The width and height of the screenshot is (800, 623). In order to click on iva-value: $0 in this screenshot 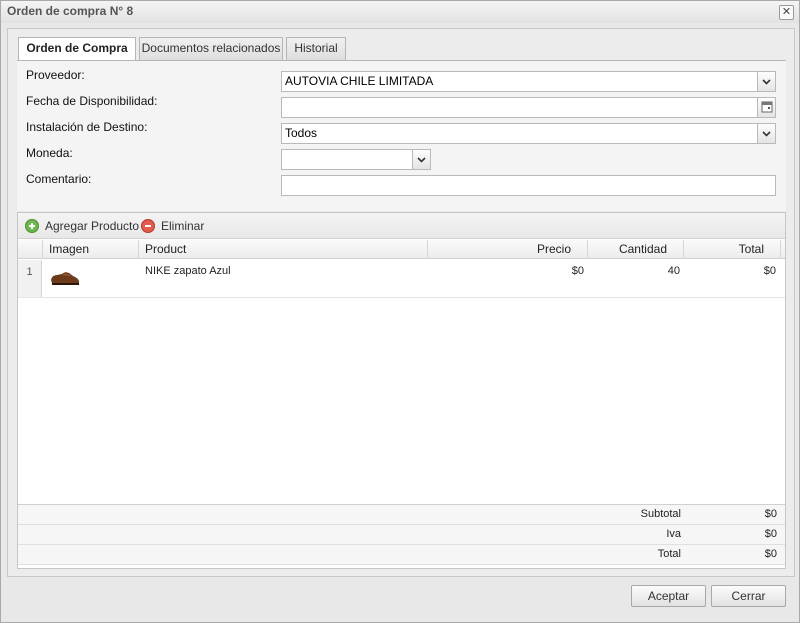, I will do `click(770, 534)`.